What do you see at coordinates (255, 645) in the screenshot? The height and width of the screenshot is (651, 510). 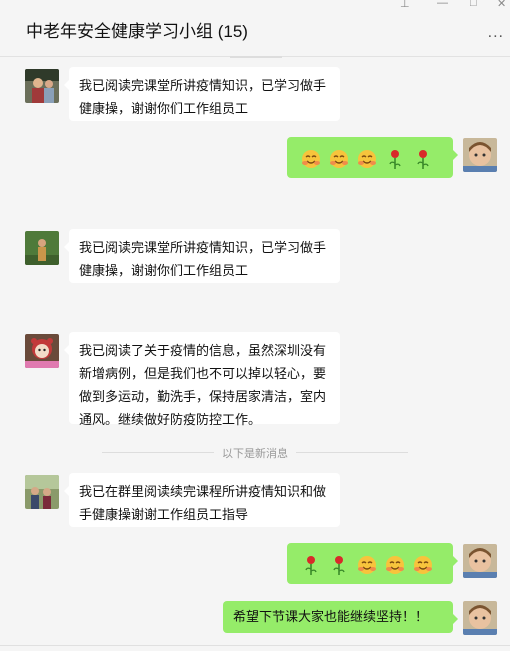 I see `input-divider` at bounding box center [255, 645].